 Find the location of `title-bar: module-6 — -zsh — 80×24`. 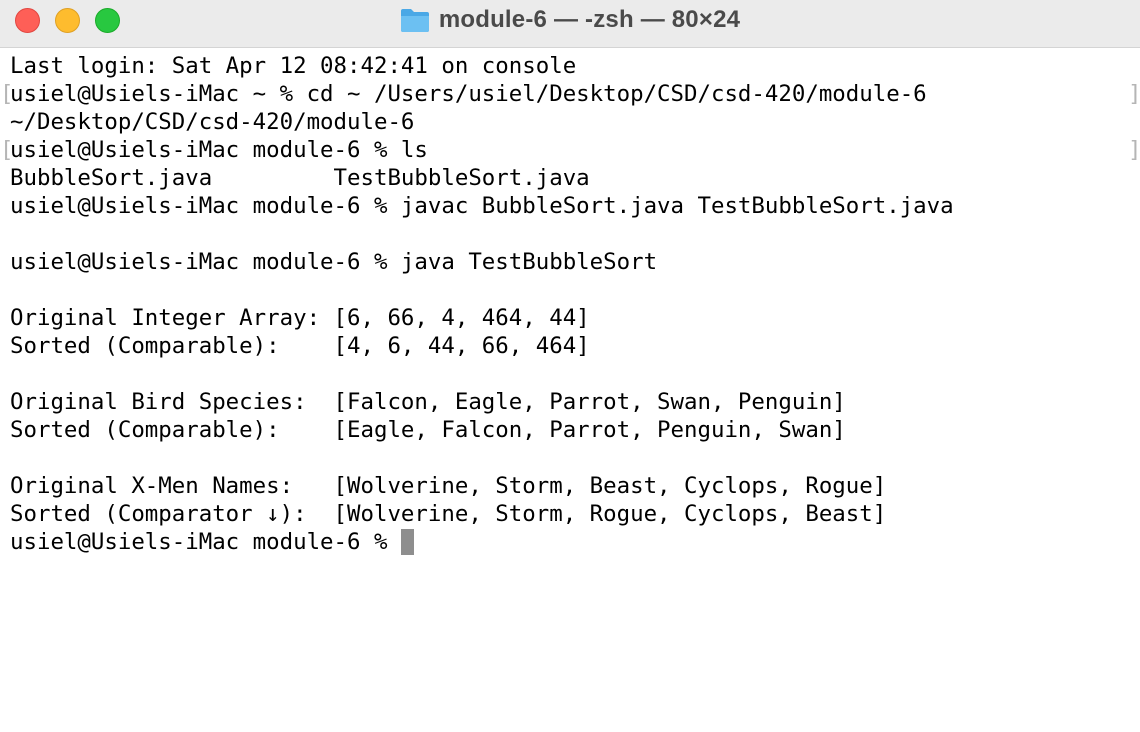

title-bar: module-6 — -zsh — 80×24 is located at coordinates (570, 24).